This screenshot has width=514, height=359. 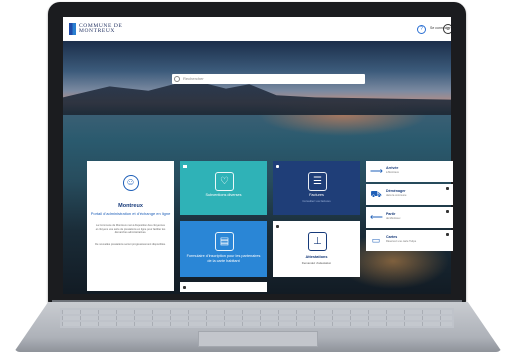 What do you see at coordinates (193, 78) in the screenshot?
I see `search-placeholder: Rechercher` at bounding box center [193, 78].